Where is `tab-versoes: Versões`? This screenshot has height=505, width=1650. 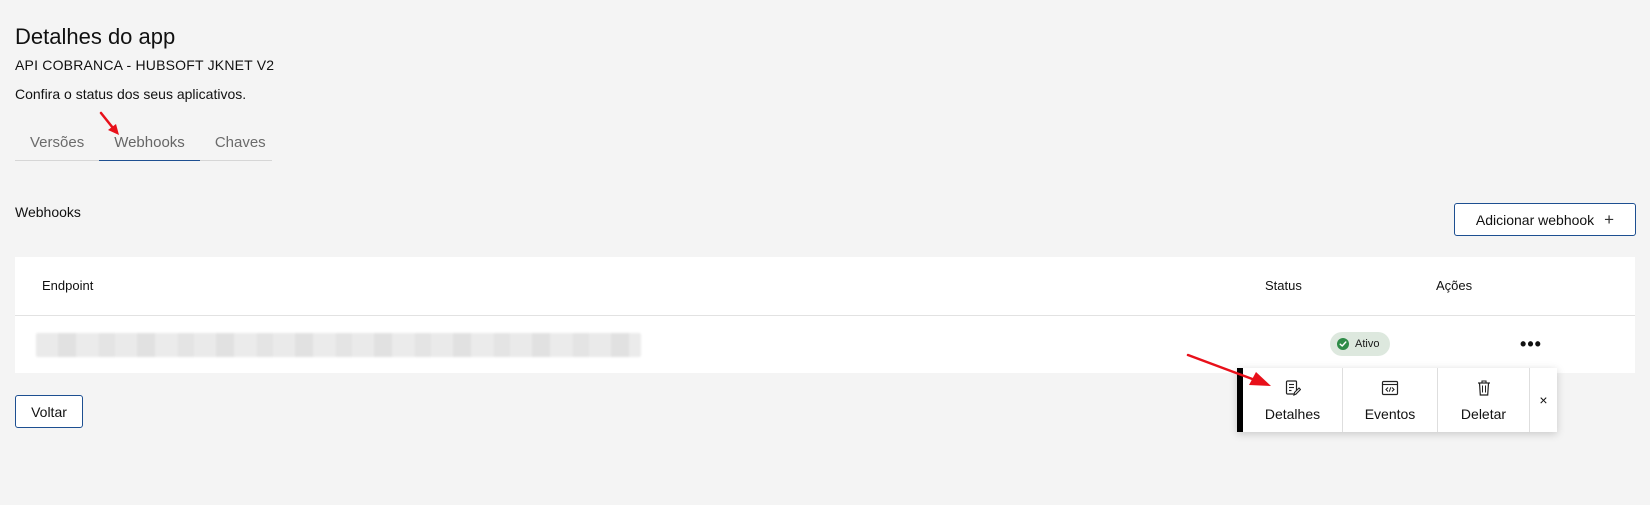
tab-versoes: Versões is located at coordinates (57, 143).